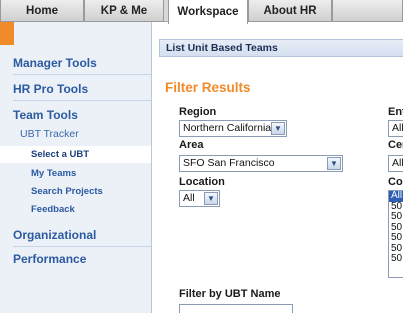  What do you see at coordinates (199, 198) in the screenshot?
I see `location-select: All ▼` at bounding box center [199, 198].